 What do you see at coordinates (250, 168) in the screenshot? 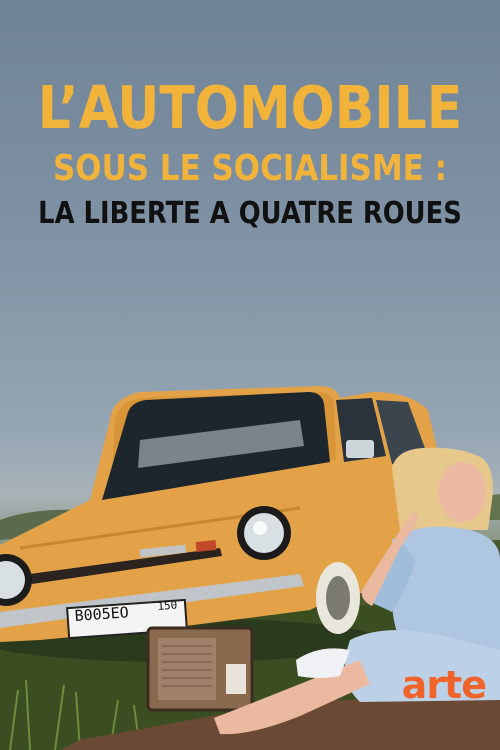
I see `title-line-2: SOUS LE SOCIALISME :` at bounding box center [250, 168].